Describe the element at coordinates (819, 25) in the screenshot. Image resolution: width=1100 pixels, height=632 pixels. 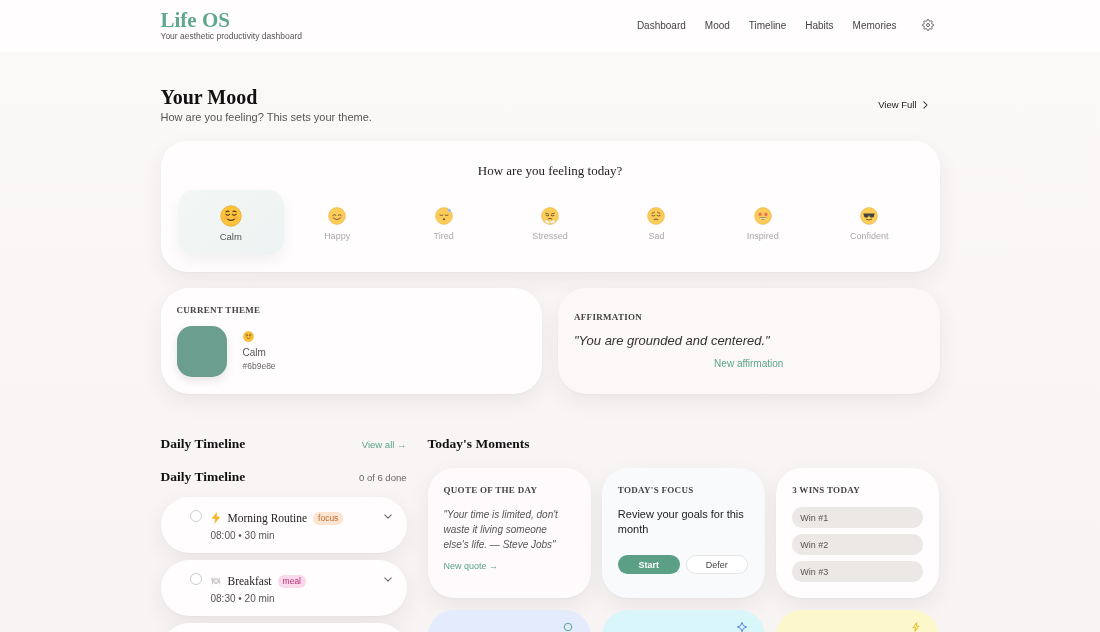
I see `nav-link: Habits` at that location.